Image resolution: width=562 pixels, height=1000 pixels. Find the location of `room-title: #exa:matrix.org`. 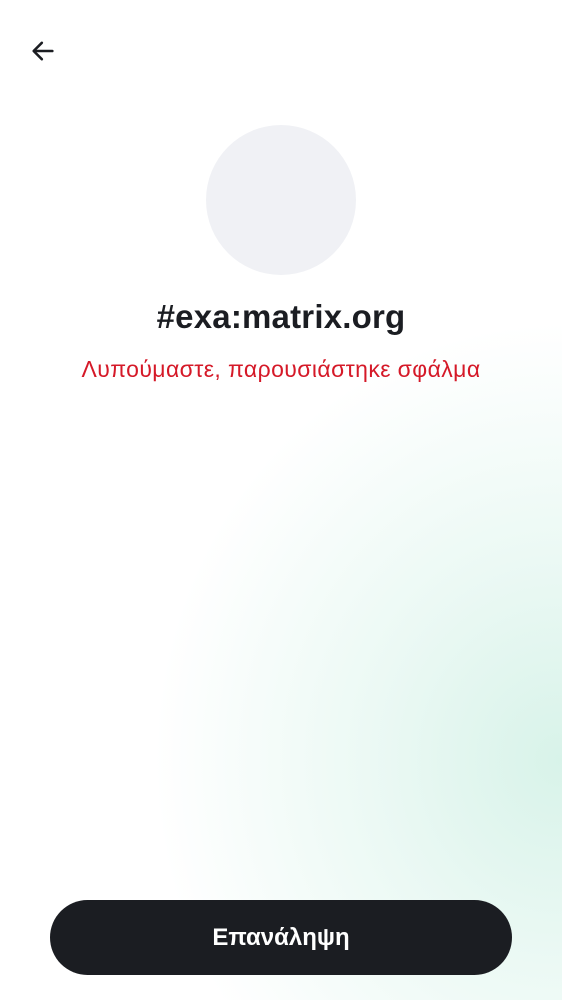

room-title: #exa:matrix.org is located at coordinates (281, 316).